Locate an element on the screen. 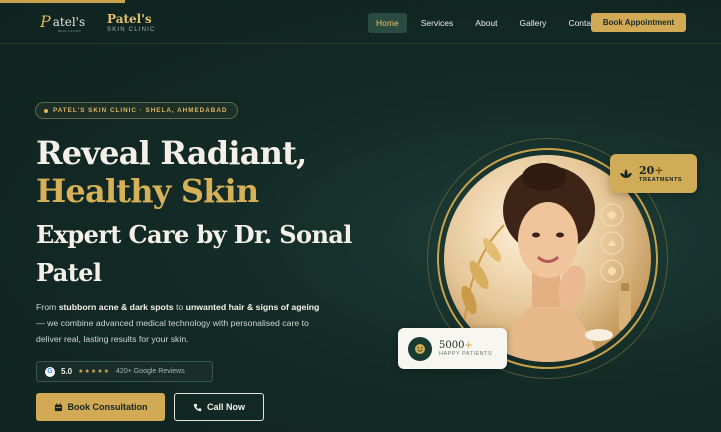 The image size is (721, 432). treatments-plus: + is located at coordinates (659, 170).